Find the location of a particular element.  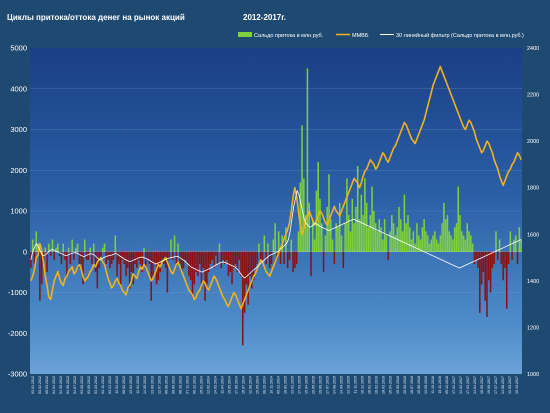

x-tick-label: 04.04.2012 is located at coordinates (54, 385).